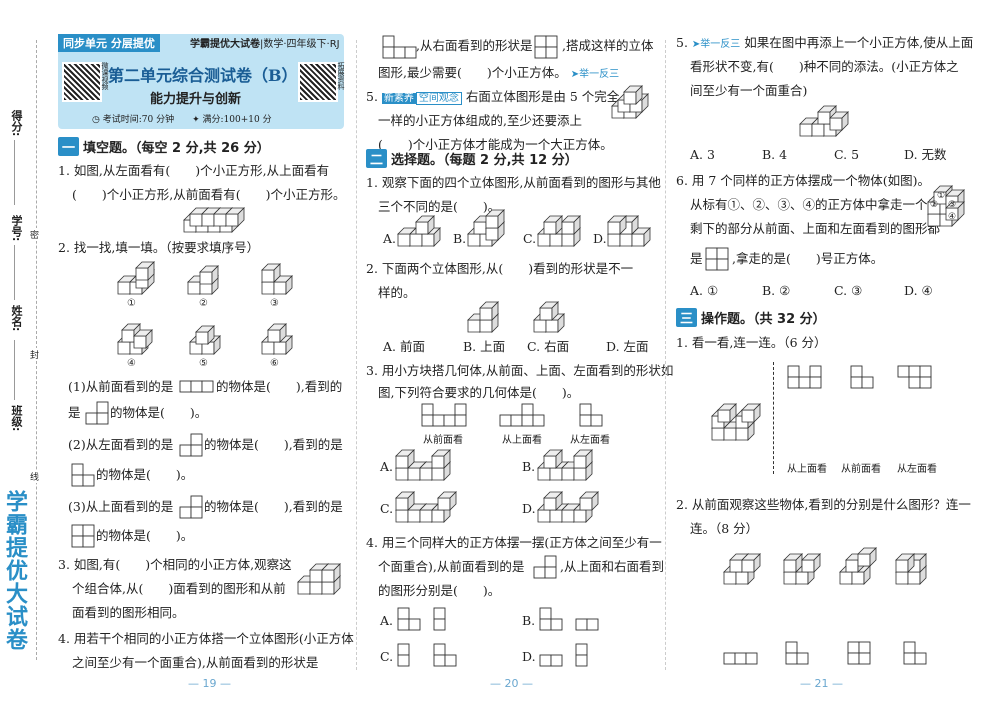 This screenshot has width=1000, height=705. What do you see at coordinates (82, 82) in the screenshot?
I see `qr-code-left` at bounding box center [82, 82].